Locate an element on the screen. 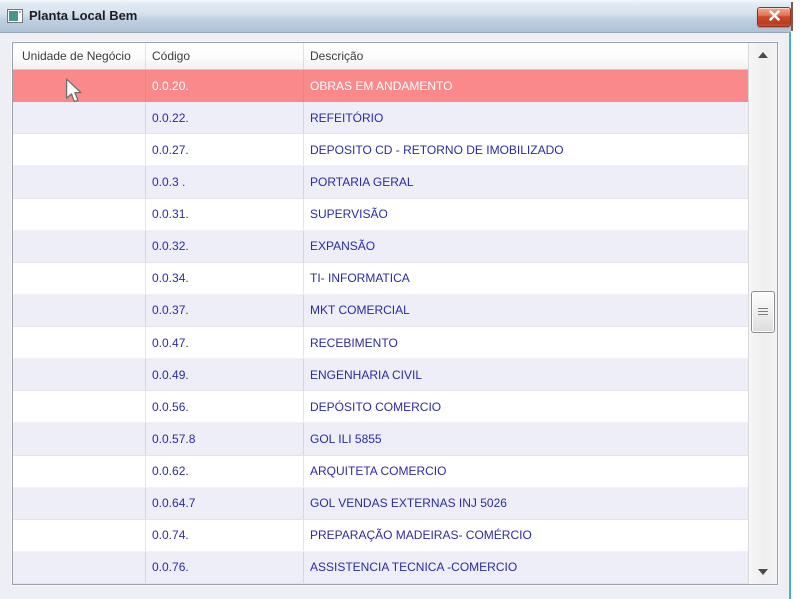  window-title: Planta Local Bem is located at coordinates (83, 15).